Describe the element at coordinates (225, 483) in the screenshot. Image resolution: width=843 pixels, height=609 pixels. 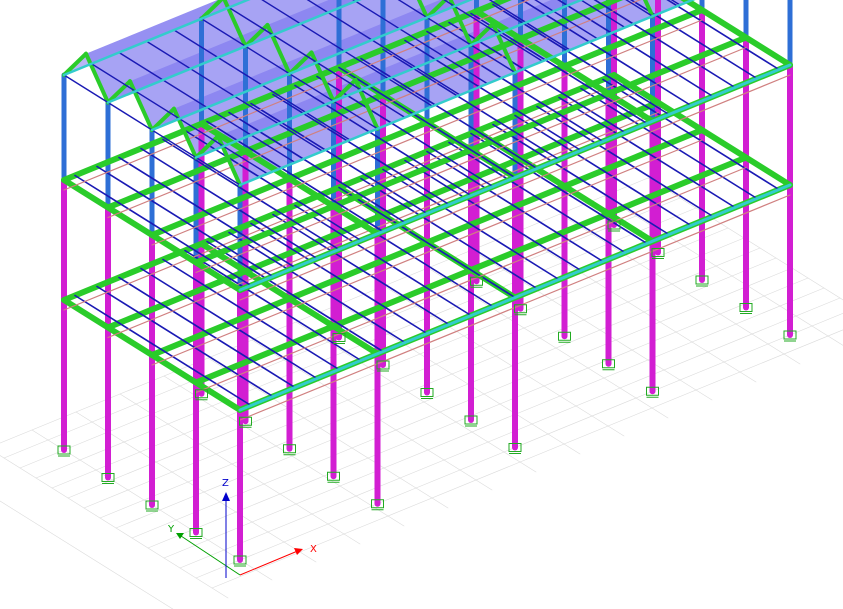
I see `z-axis-label: Z` at that location.